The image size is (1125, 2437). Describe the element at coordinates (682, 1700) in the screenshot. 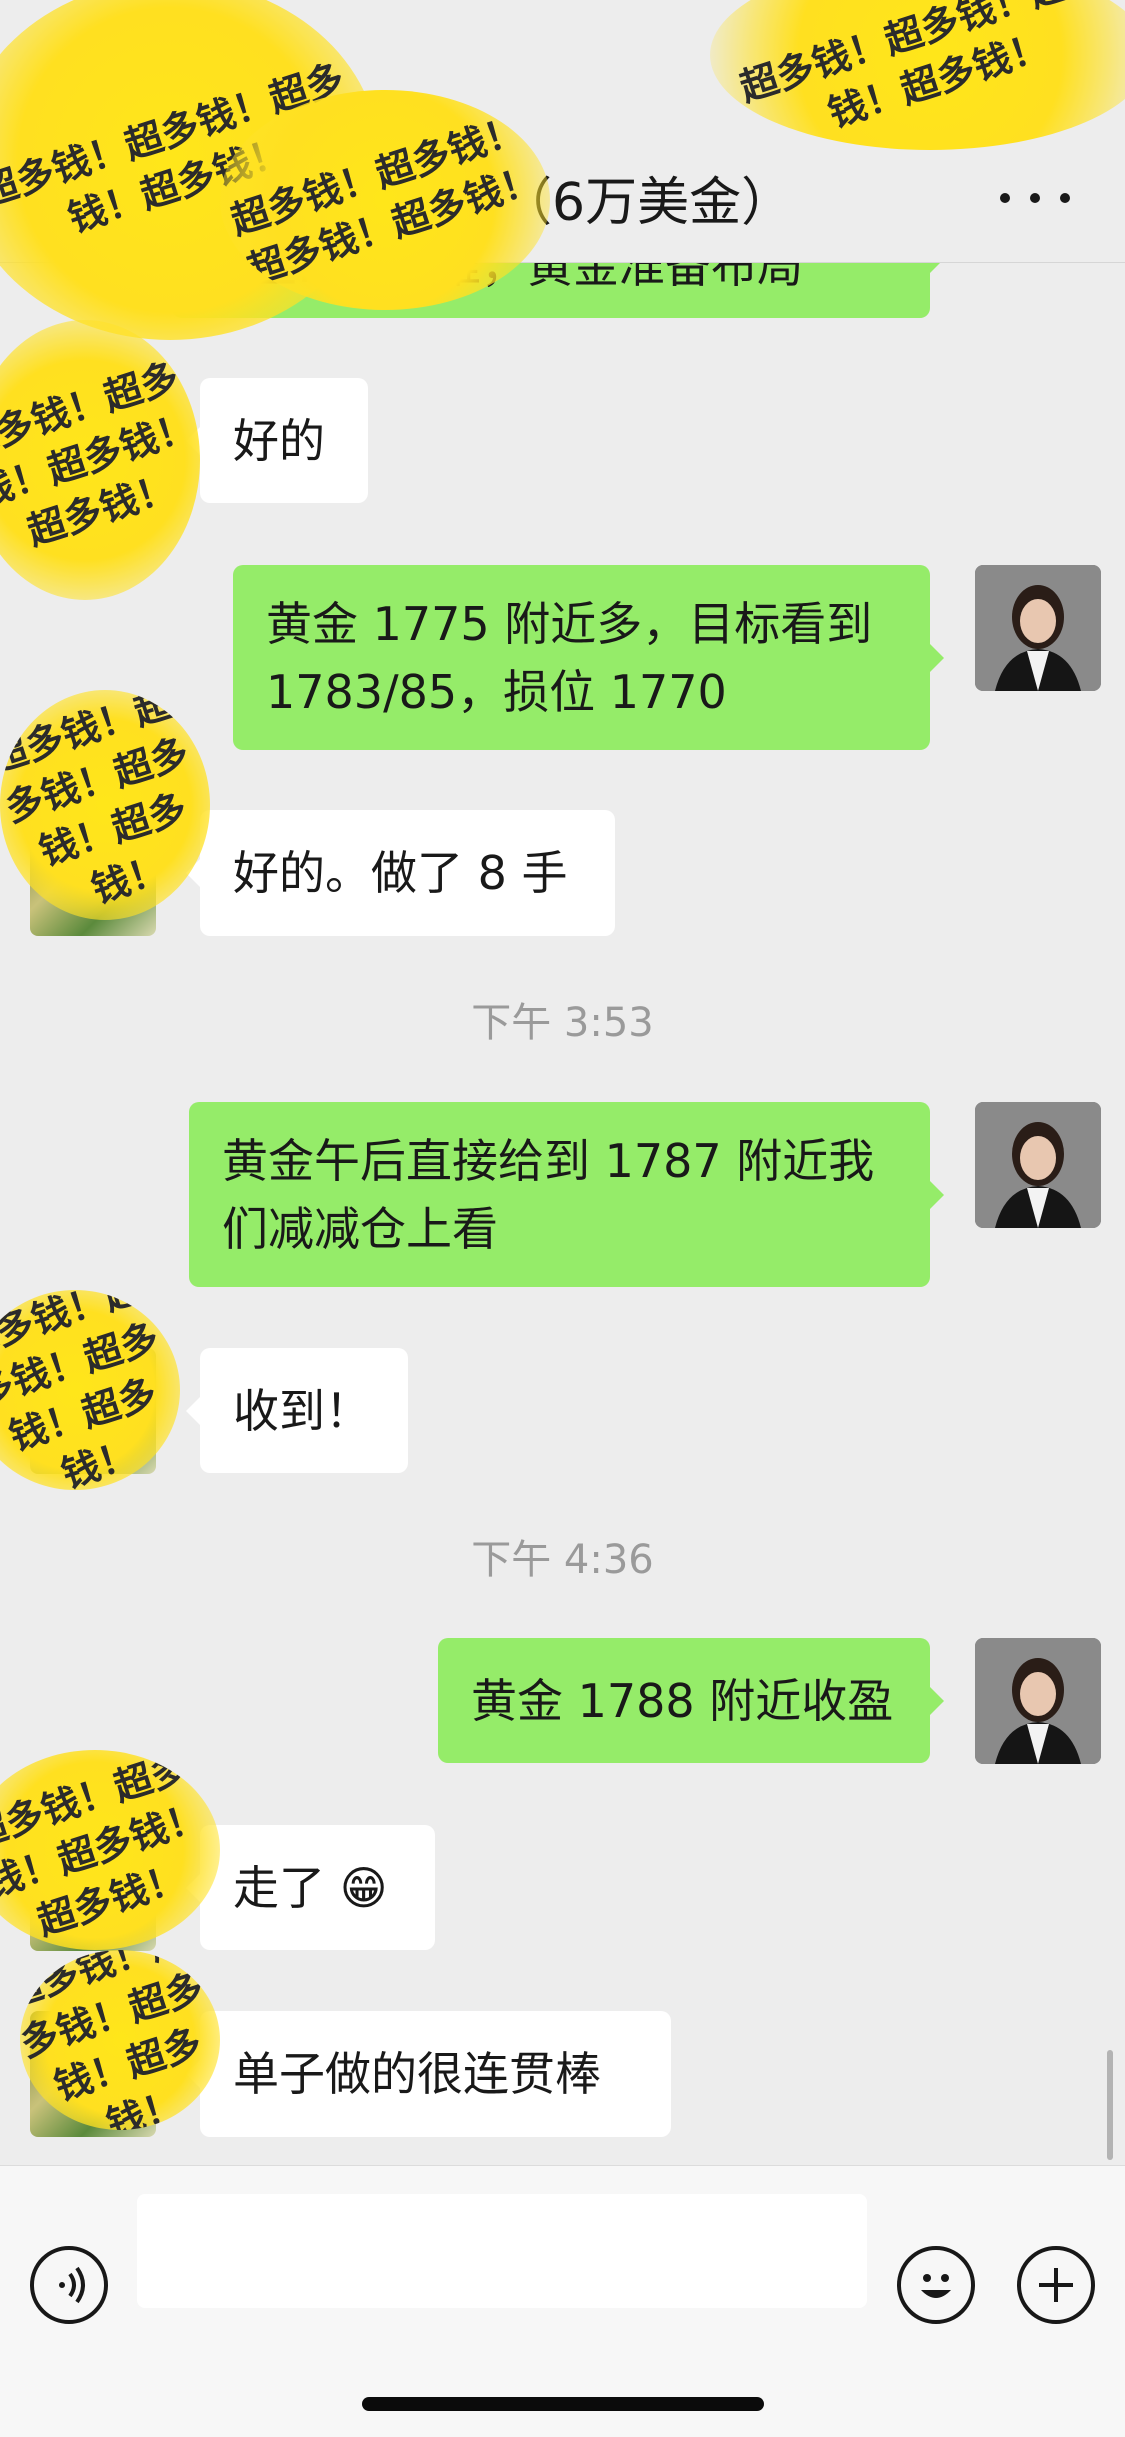

I see `message-text: 黄金 1788 附近收盈` at that location.